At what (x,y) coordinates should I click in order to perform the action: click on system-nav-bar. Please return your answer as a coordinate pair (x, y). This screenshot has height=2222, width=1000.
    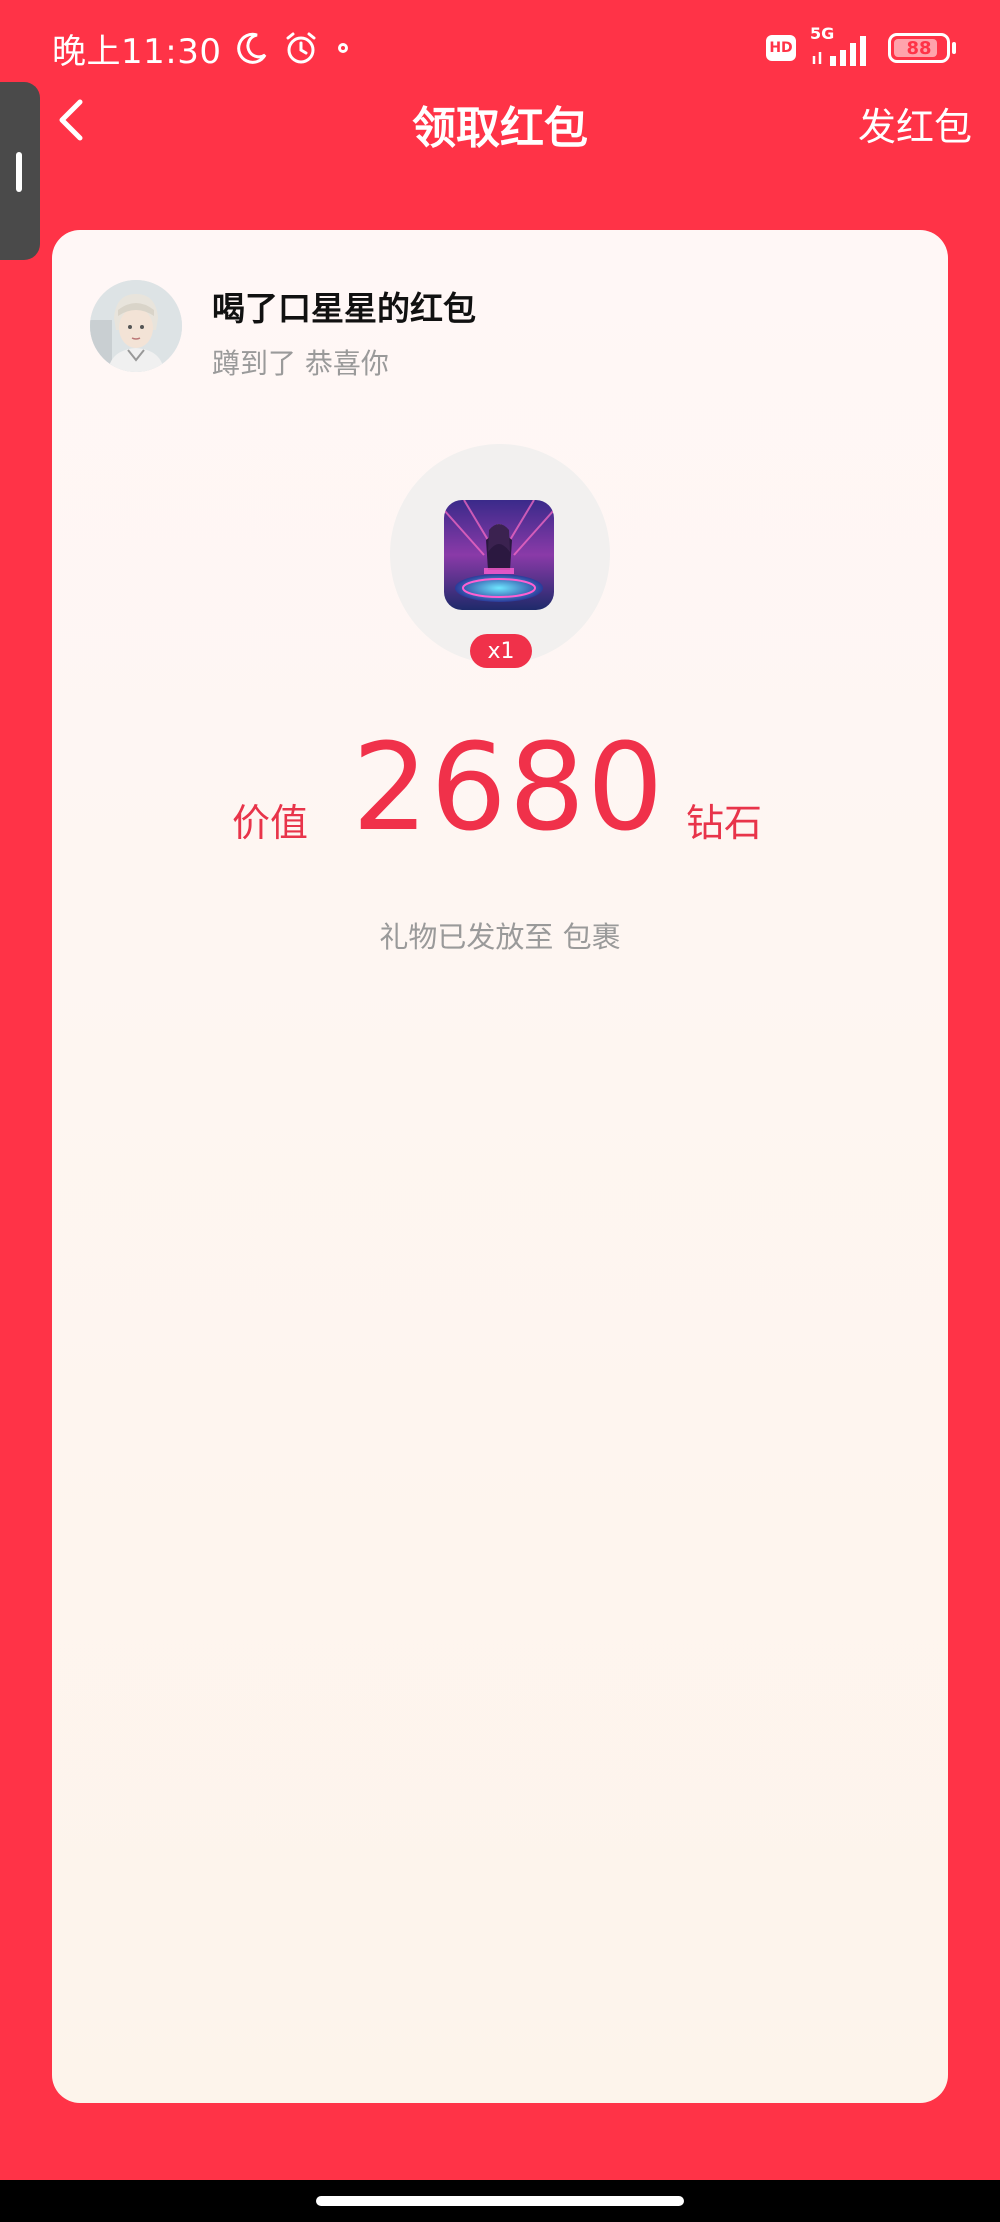
    Looking at the image, I should click on (500, 2201).